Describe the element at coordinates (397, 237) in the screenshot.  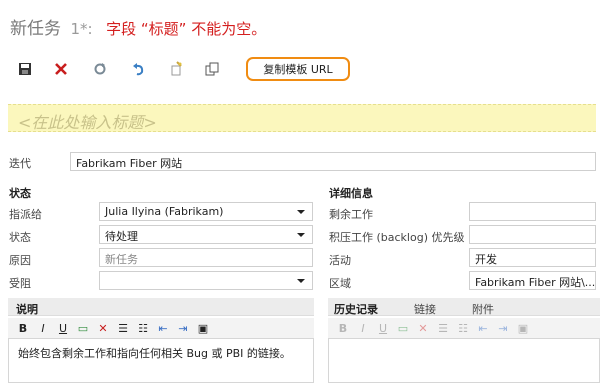
I see `backlog-priority-label: 积压工作 (backlog) 优先级` at that location.